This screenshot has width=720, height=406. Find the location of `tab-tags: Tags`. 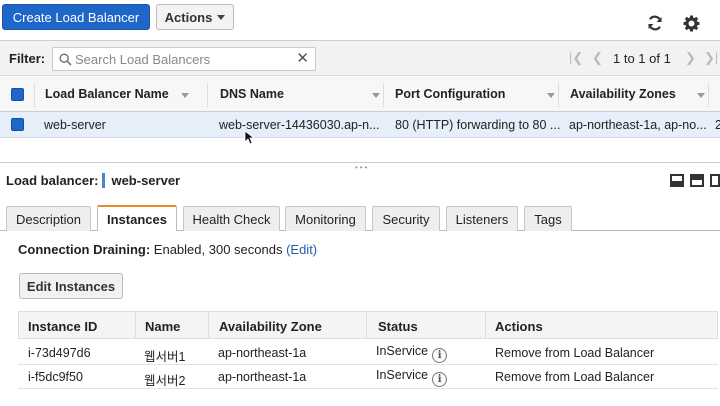

tab-tags: Tags is located at coordinates (548, 218).